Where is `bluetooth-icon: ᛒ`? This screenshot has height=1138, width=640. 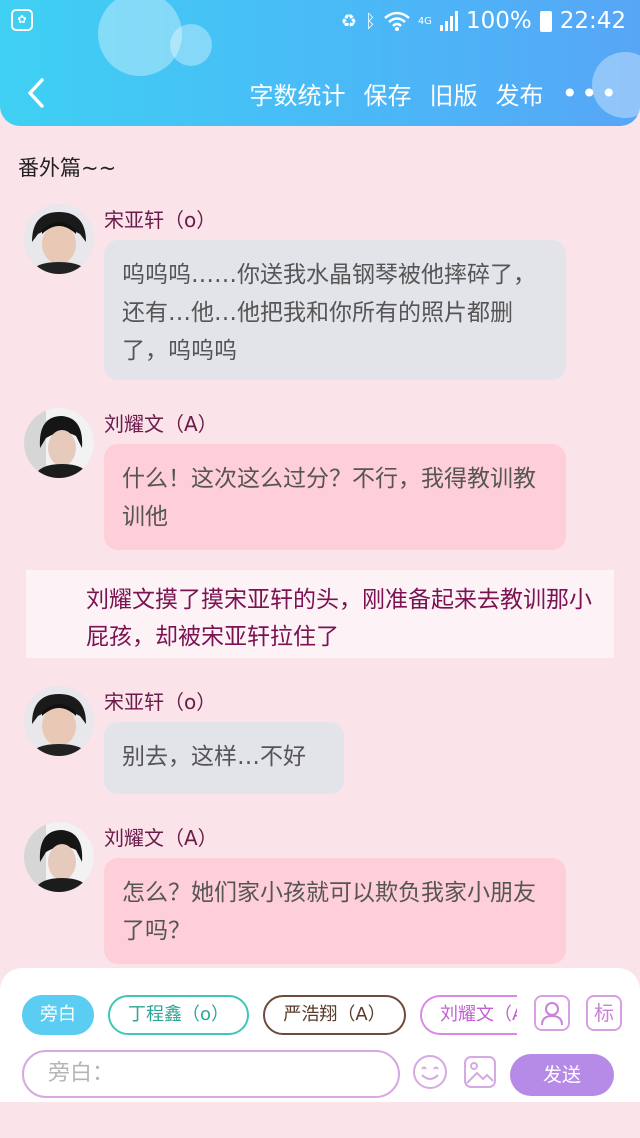 bluetooth-icon: ᛒ is located at coordinates (370, 21).